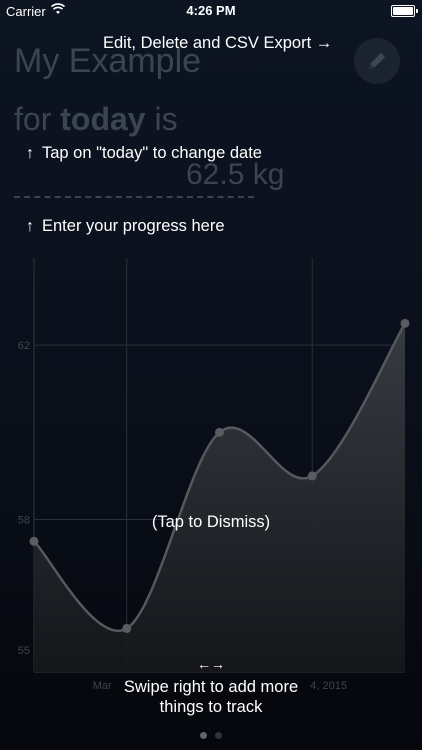 This screenshot has height=750, width=422. Describe the element at coordinates (102, 119) in the screenshot. I see `date-link: today` at that location.